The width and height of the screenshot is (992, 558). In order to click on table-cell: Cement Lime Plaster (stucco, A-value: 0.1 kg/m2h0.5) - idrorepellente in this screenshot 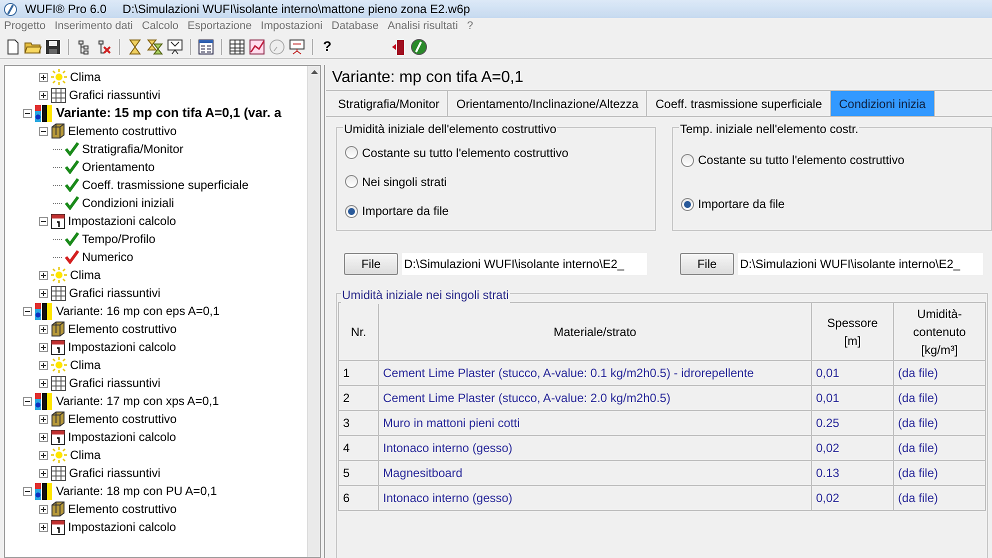, I will do `click(595, 373)`.